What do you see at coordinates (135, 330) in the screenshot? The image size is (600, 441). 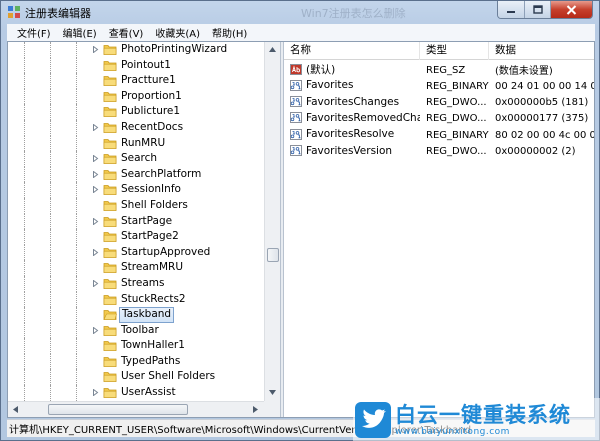 I see `tree-item: Toolbar` at bounding box center [135, 330].